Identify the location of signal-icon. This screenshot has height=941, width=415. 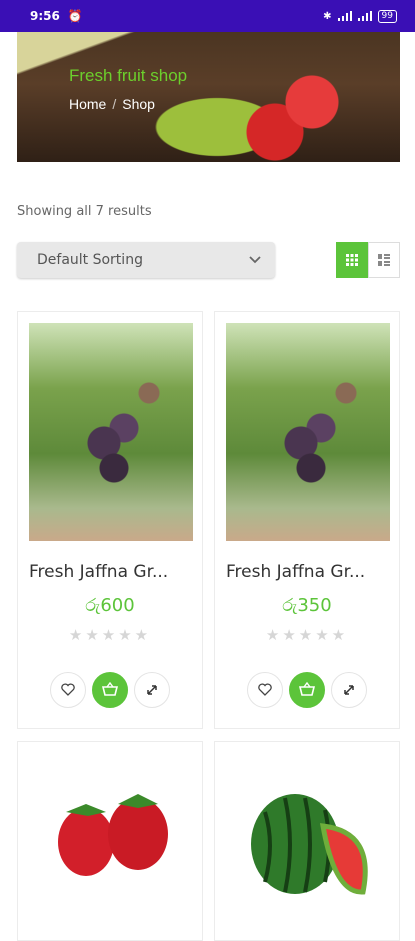
(344, 16).